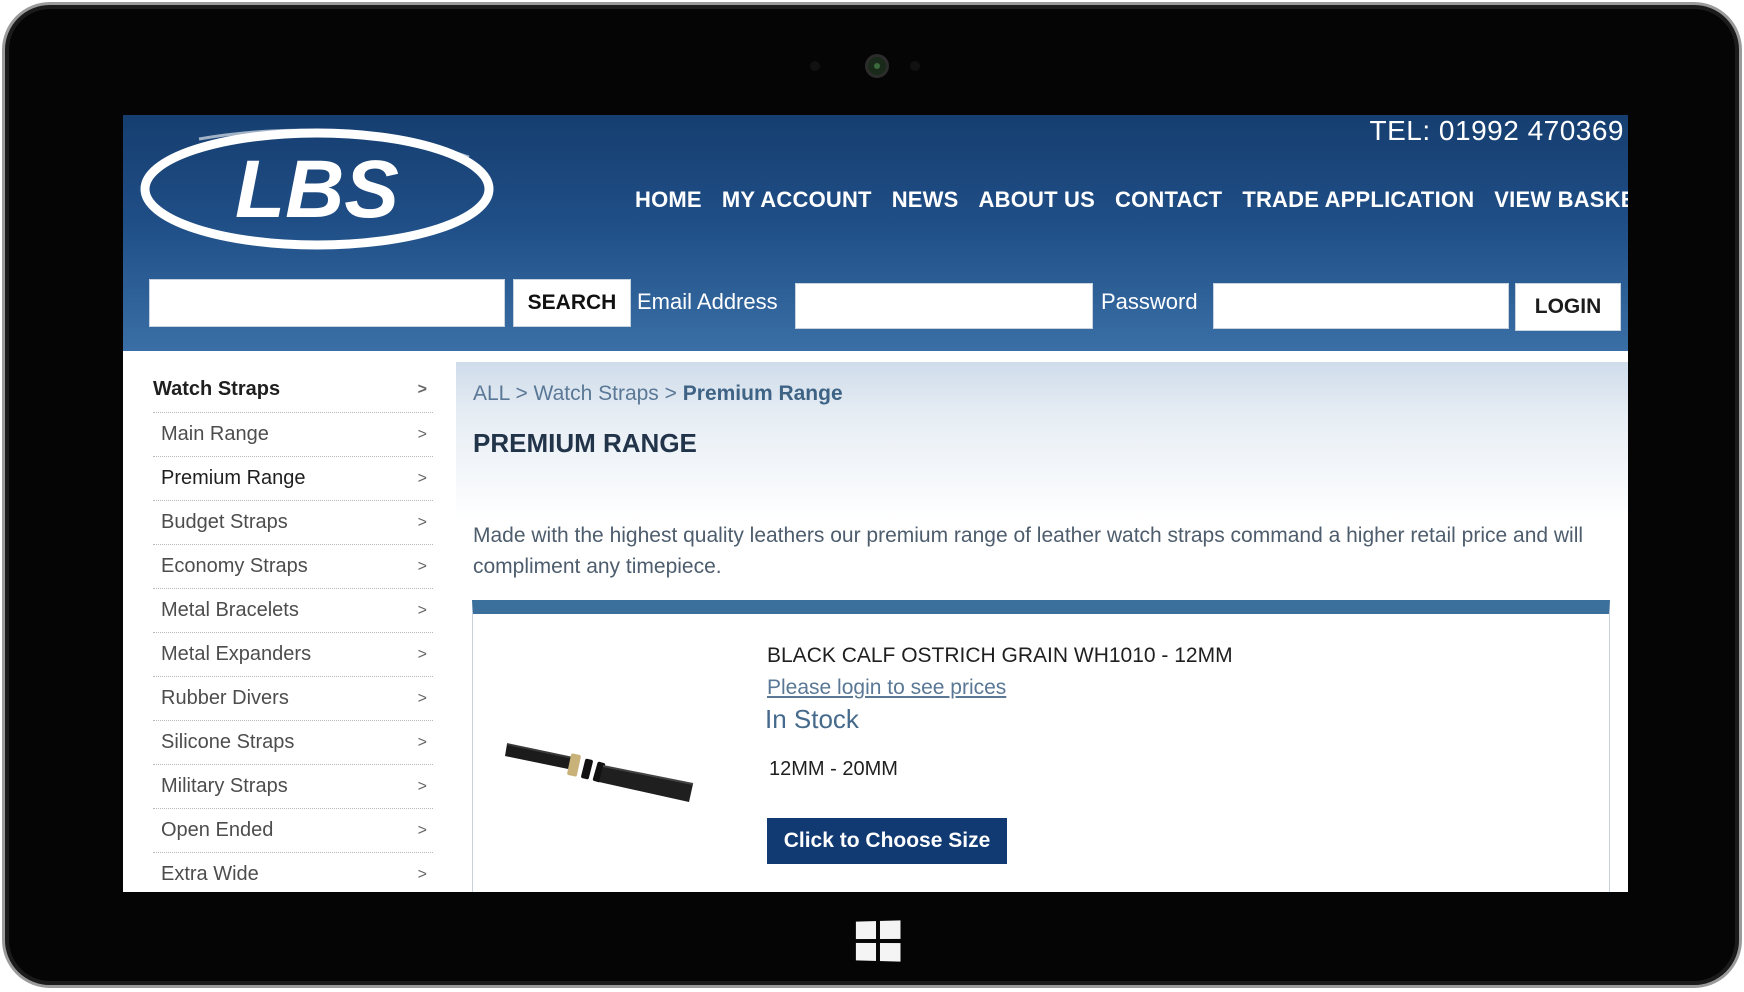 Image resolution: width=1744 pixels, height=992 pixels. I want to click on sidebar-item-premium-range: Premium Range >, so click(293, 479).